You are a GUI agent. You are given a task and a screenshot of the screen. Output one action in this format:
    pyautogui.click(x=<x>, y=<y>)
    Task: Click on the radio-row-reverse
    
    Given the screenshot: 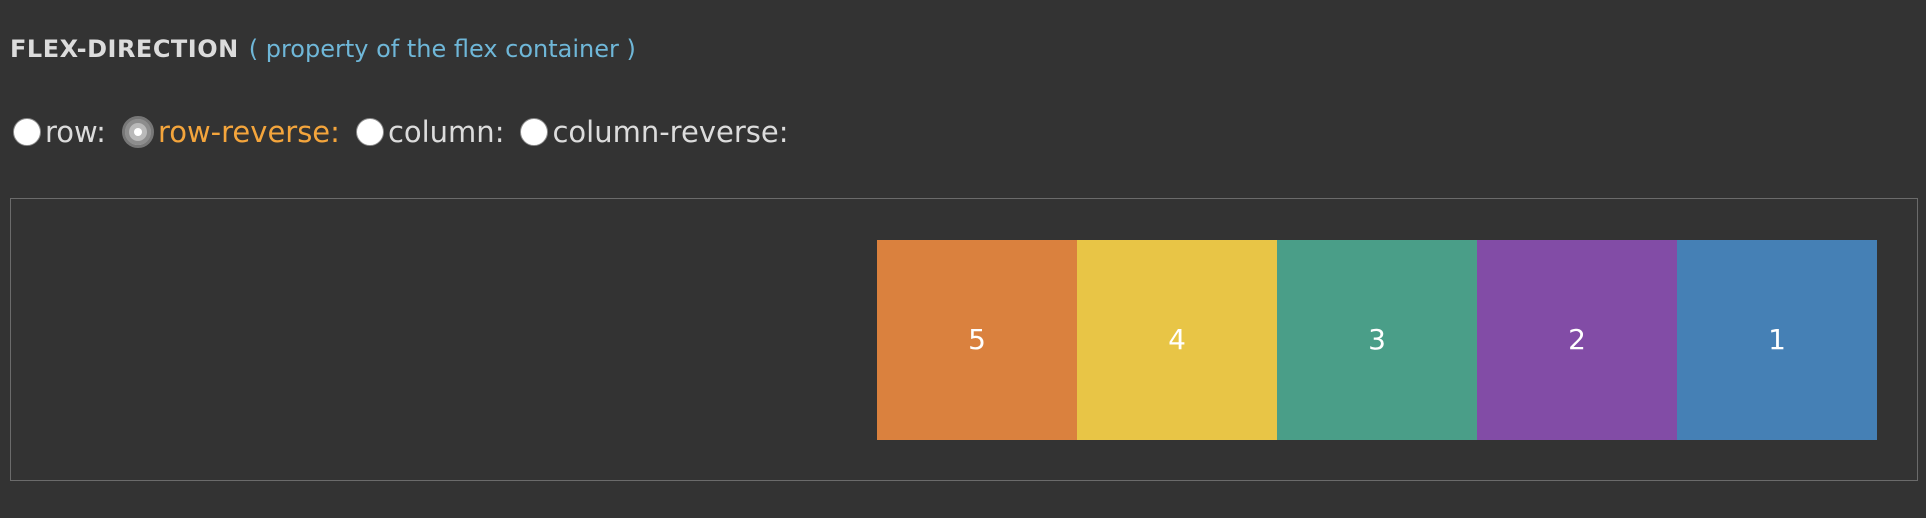 What is the action you would take?
    pyautogui.click(x=137, y=132)
    